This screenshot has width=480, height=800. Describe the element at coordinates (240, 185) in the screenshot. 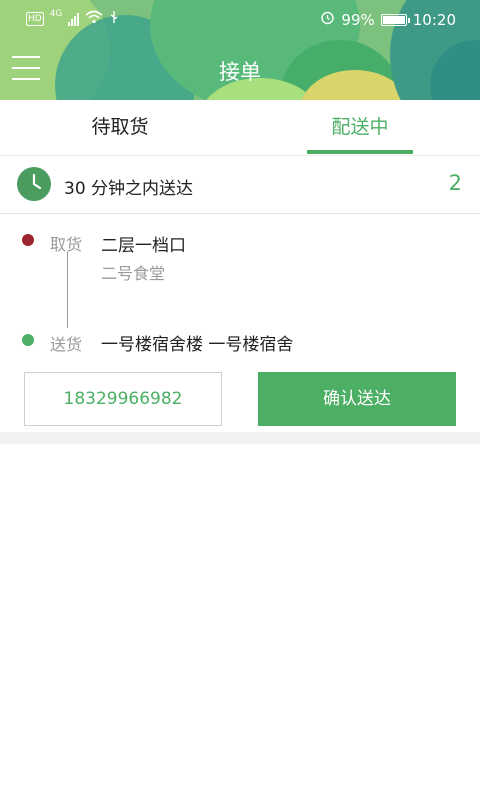

I see `order-time-row: 30 分钟之内送达 2` at that location.